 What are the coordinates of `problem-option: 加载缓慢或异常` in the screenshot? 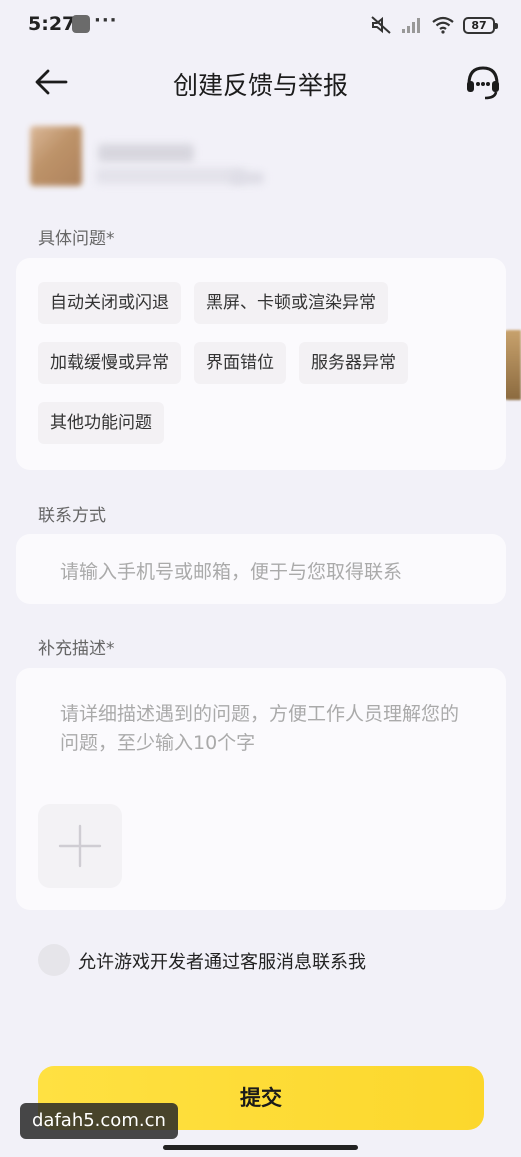 It's located at (109, 363).